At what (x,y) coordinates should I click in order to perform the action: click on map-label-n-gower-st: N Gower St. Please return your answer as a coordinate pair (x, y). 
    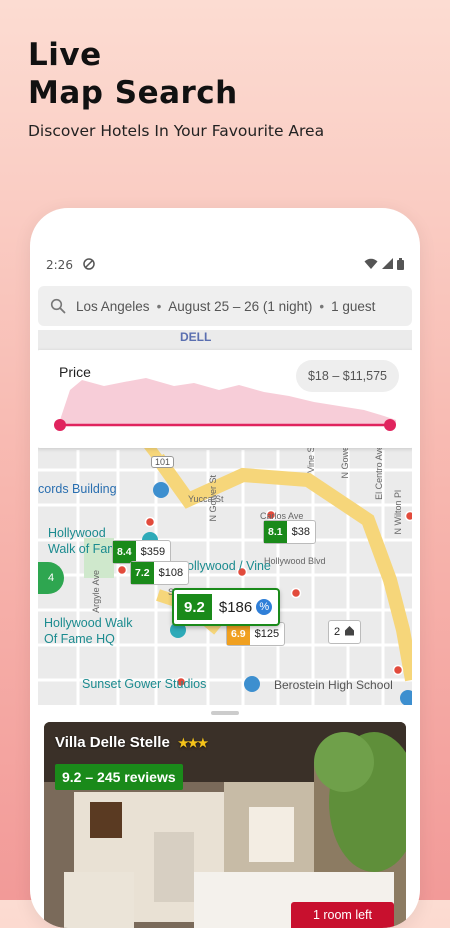
    Looking at the image, I should click on (213, 498).